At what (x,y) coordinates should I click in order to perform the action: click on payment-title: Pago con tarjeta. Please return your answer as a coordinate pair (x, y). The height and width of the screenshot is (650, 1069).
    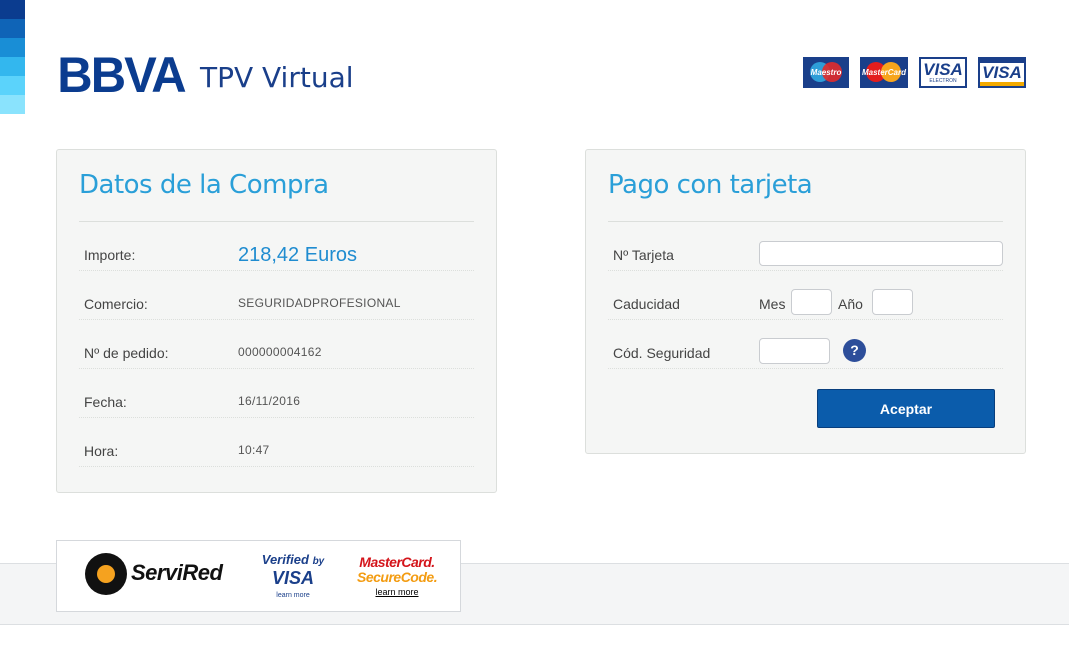
    Looking at the image, I should click on (710, 185).